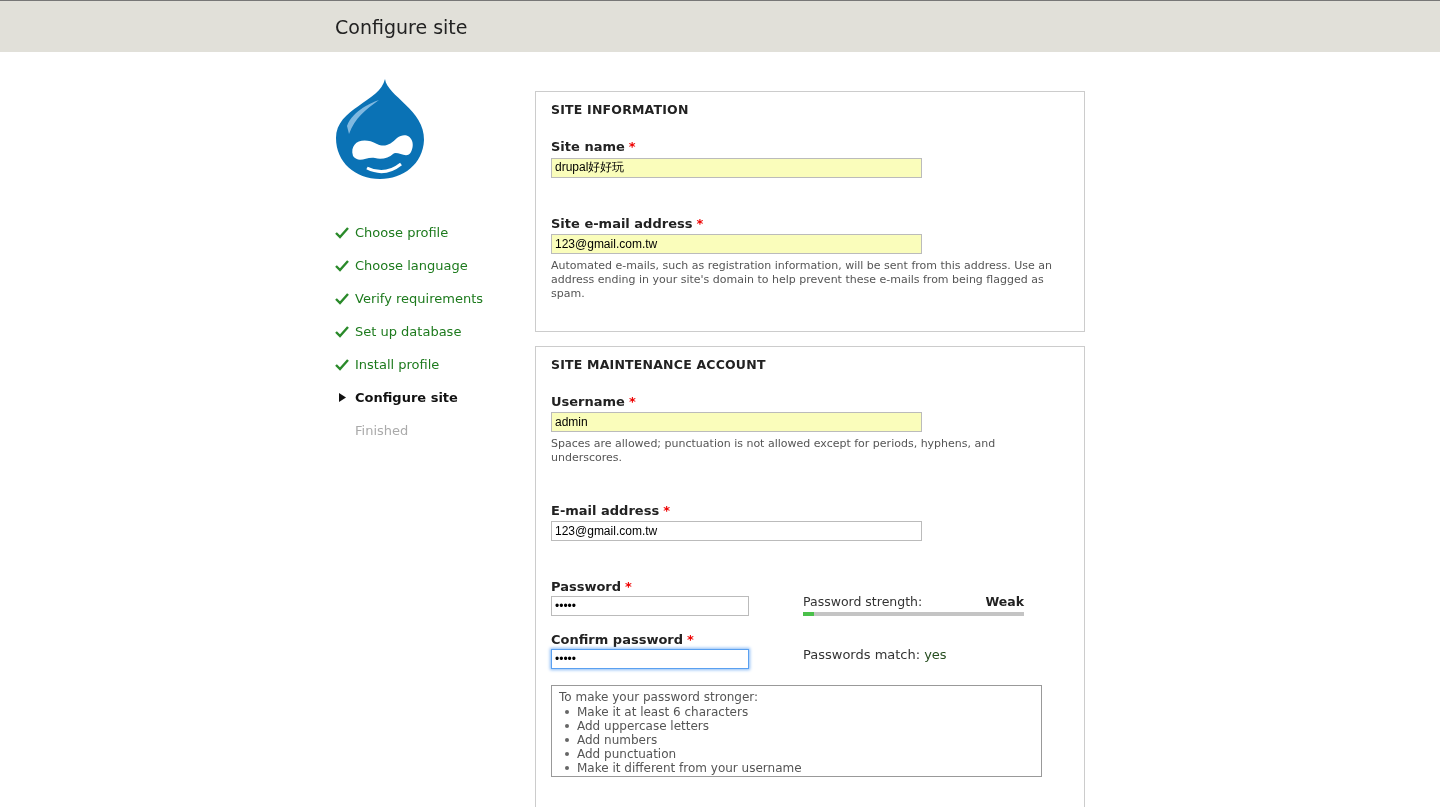  What do you see at coordinates (611, 510) in the screenshot?
I see `field-label: E-mail address *` at bounding box center [611, 510].